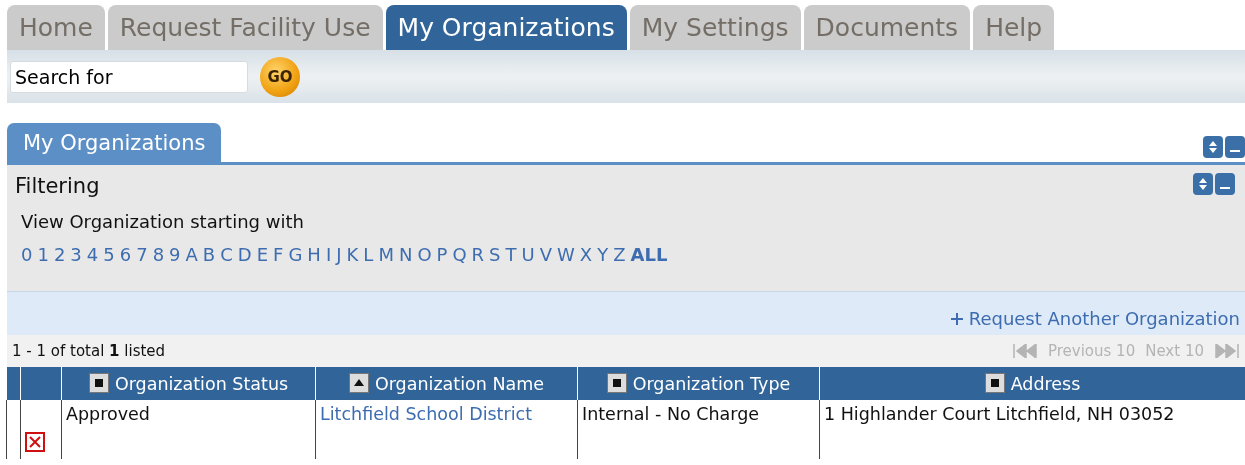 The width and height of the screenshot is (1245, 465). What do you see at coordinates (698, 383) in the screenshot?
I see `column-header: Organization Type` at bounding box center [698, 383].